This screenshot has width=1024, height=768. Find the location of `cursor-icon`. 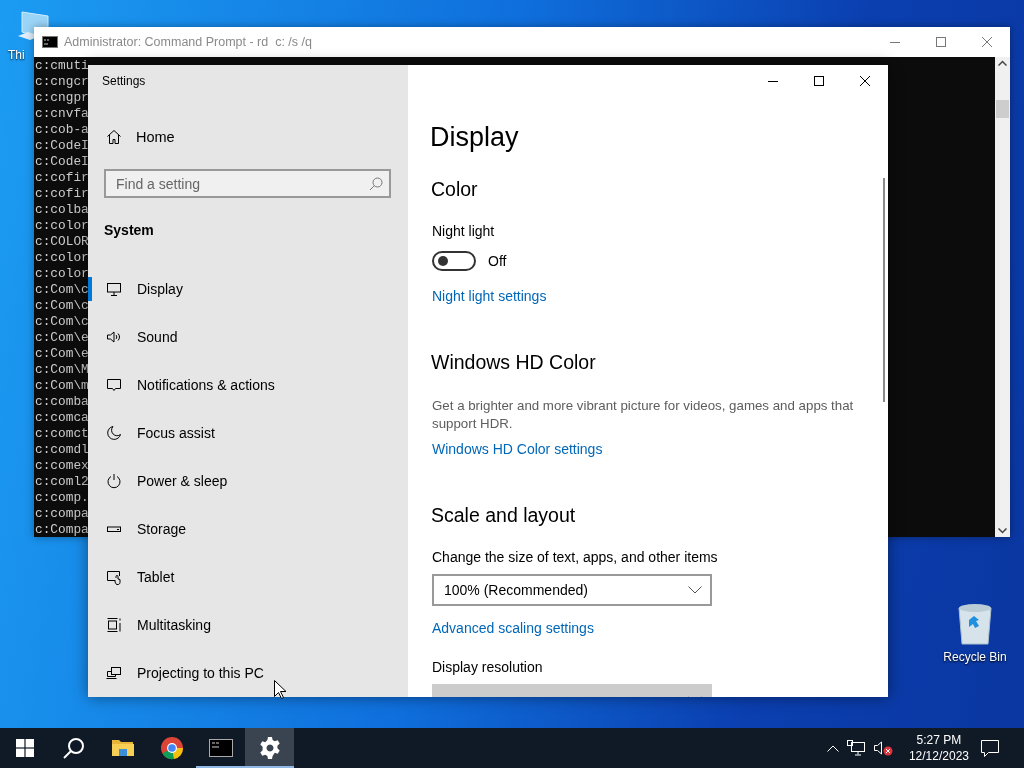

cursor-icon is located at coordinates (280, 689).